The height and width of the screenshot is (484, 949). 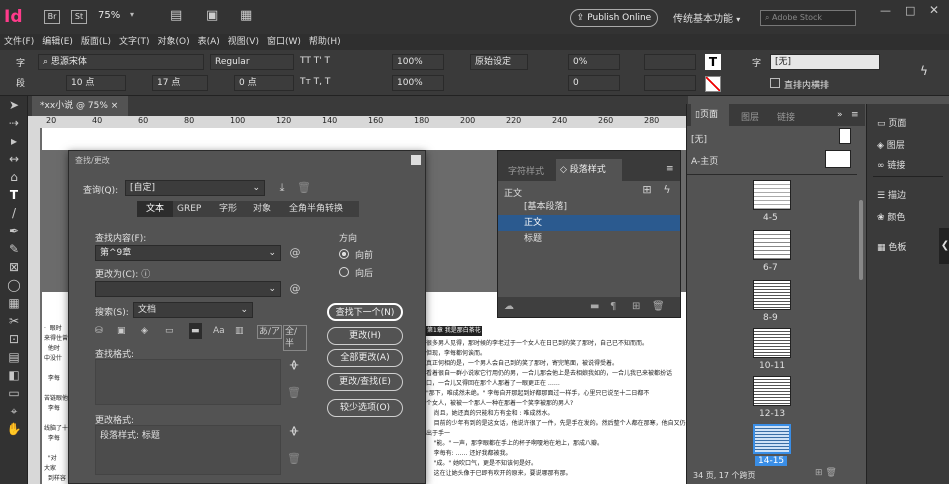 I want to click on vertical-ruler, so click(x=34, y=300).